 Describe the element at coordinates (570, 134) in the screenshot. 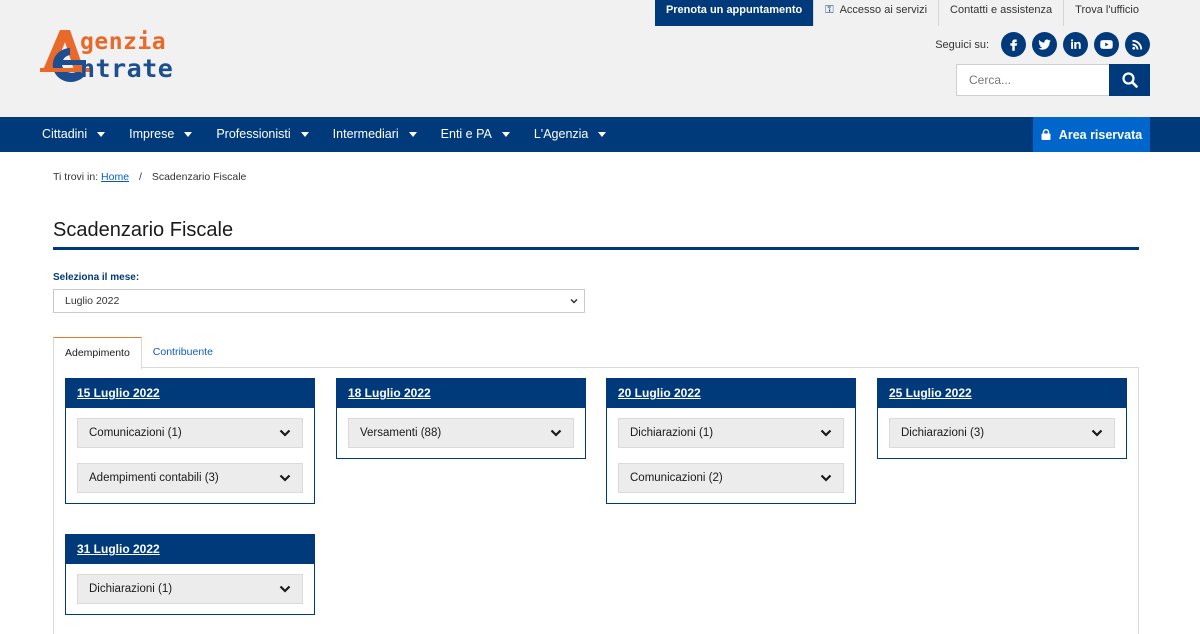

I see `nav-item-agenzia: L'Agenzia` at that location.